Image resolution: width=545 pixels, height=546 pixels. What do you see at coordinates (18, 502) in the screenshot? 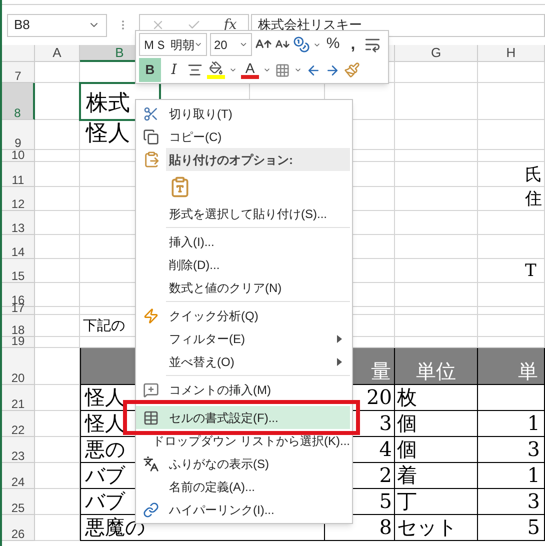
I see `row-header: 25` at bounding box center [18, 502].